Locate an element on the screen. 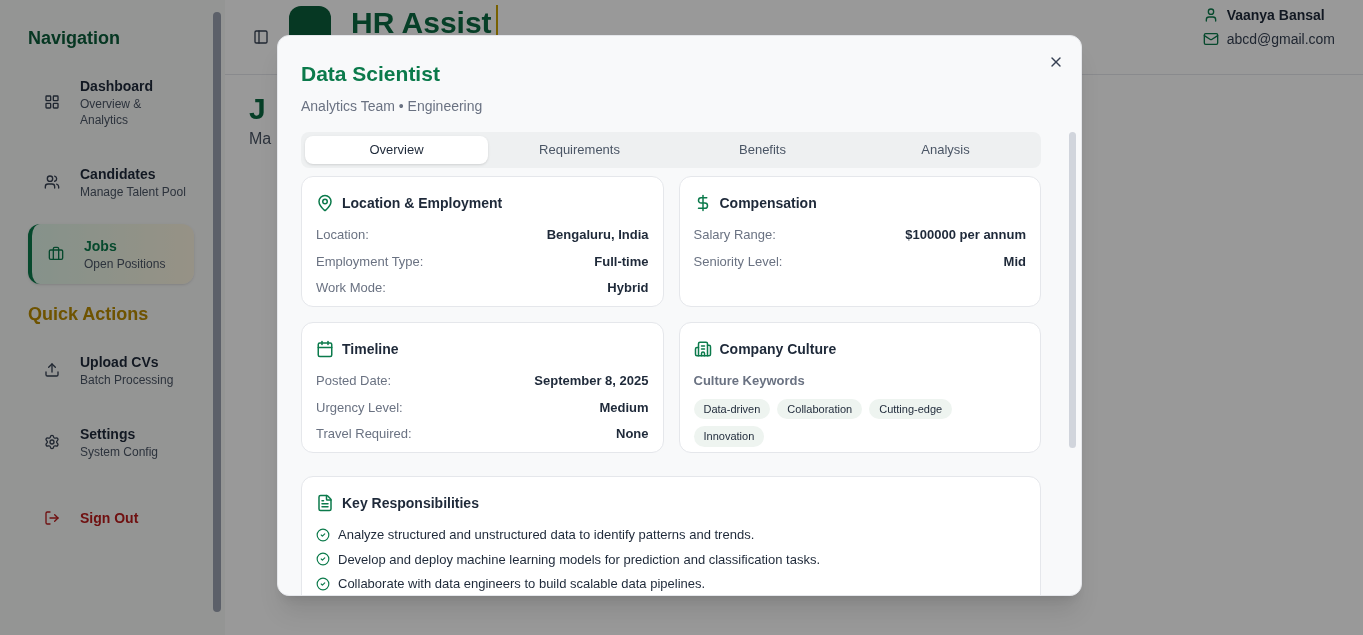 This screenshot has width=1363, height=635. tab: Requirements is located at coordinates (579, 150).